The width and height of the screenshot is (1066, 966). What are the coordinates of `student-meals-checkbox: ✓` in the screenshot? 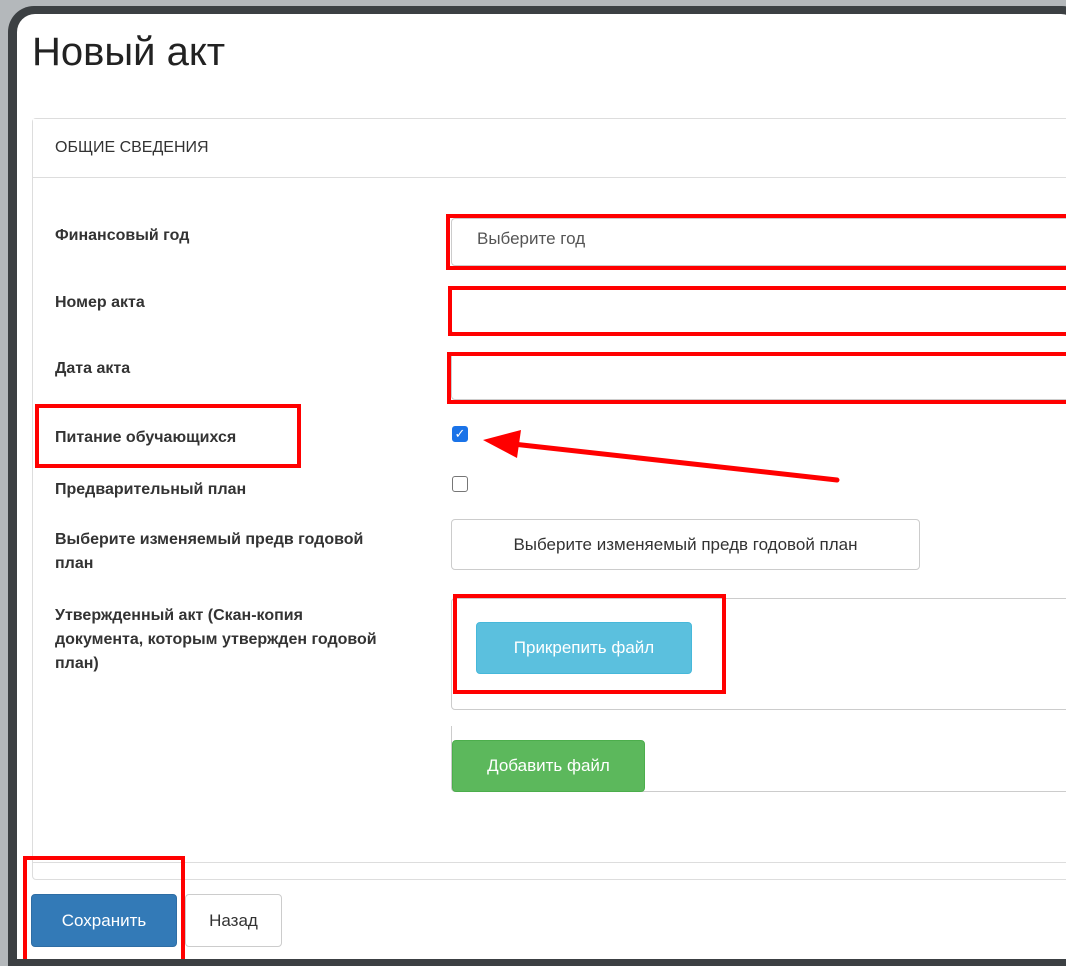 It's located at (460, 434).